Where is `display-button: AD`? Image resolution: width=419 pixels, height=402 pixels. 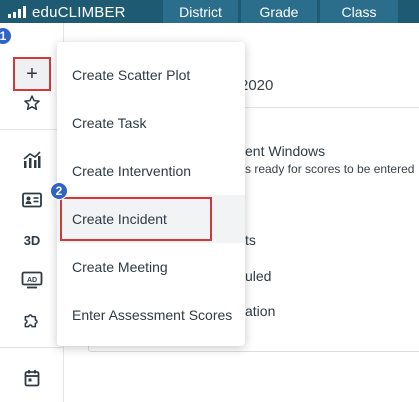
display-button: AD is located at coordinates (32, 280).